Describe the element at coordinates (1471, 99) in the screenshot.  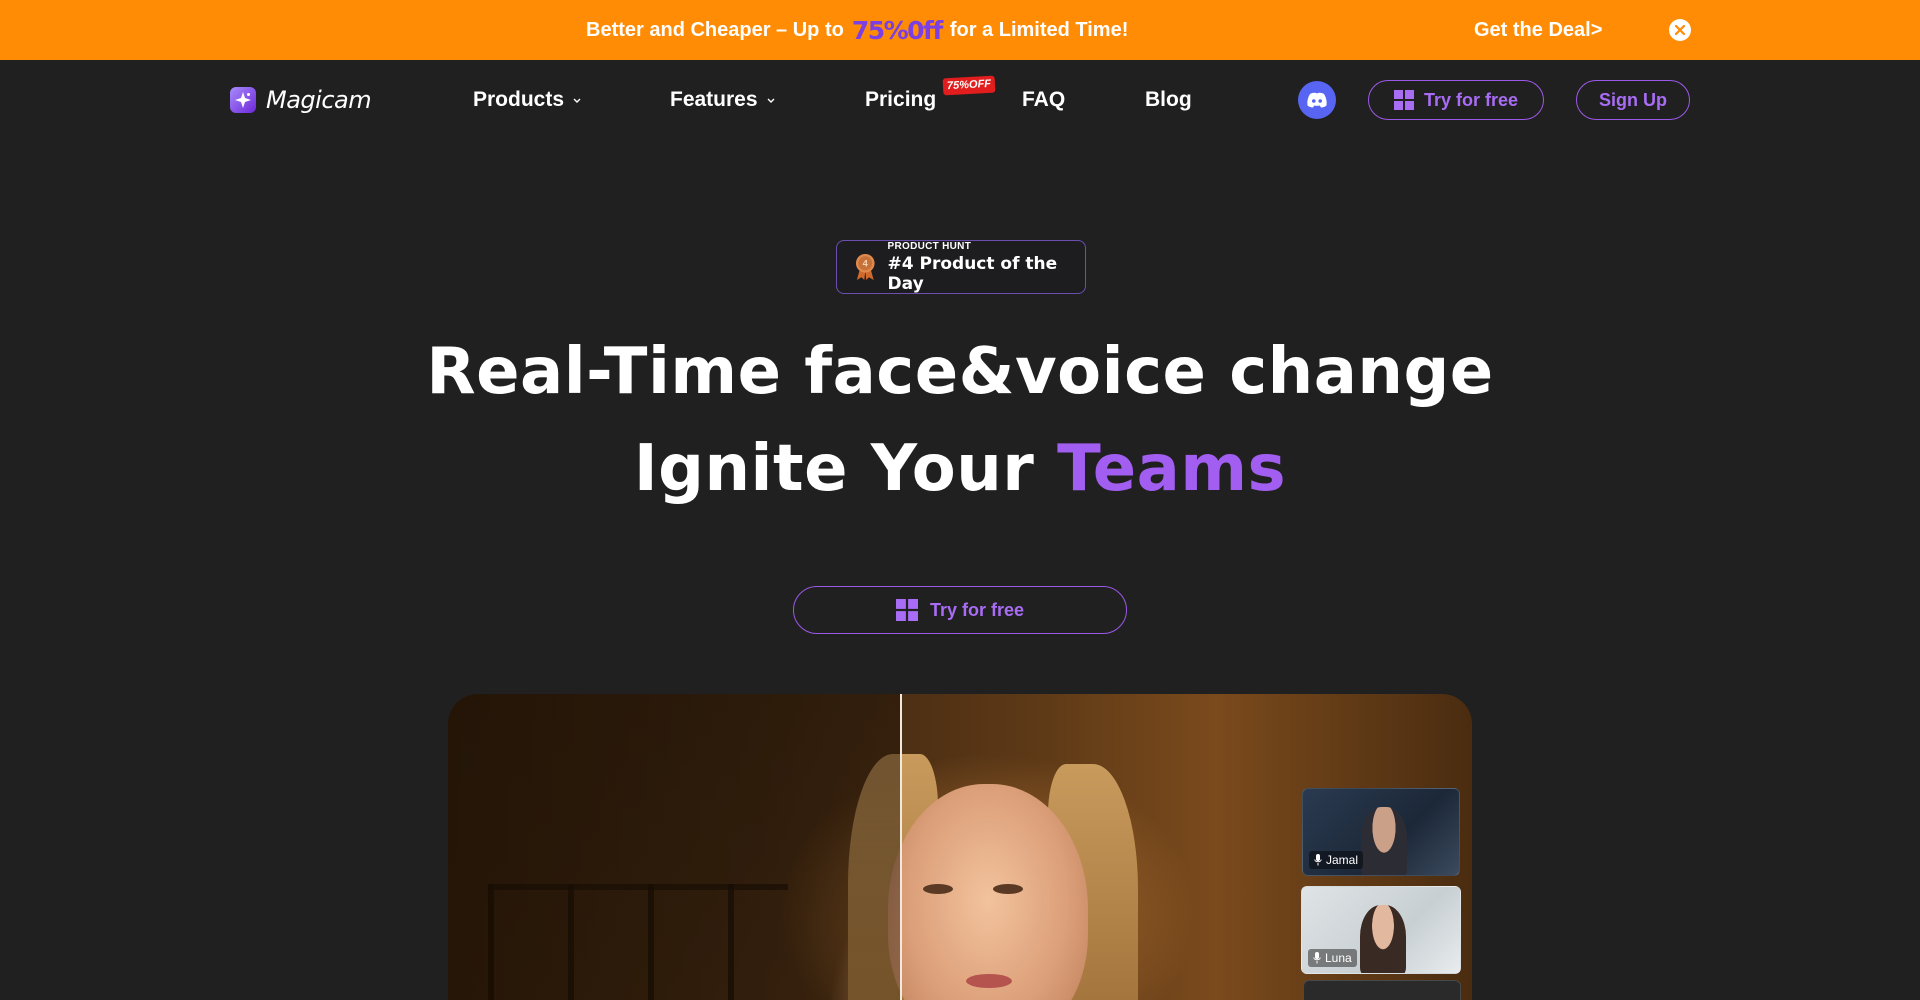
I see `try-for-free-nav-label: Try for free` at that location.